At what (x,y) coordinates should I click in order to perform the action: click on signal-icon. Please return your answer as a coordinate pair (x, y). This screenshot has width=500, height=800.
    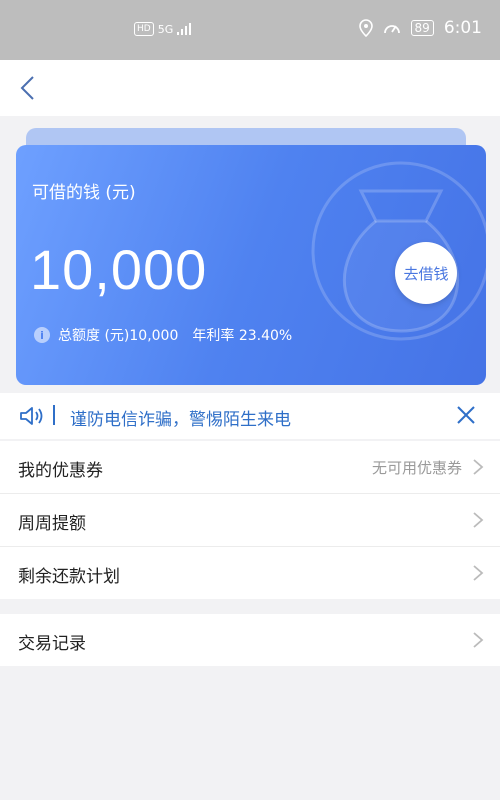
    Looking at the image, I should click on (184, 29).